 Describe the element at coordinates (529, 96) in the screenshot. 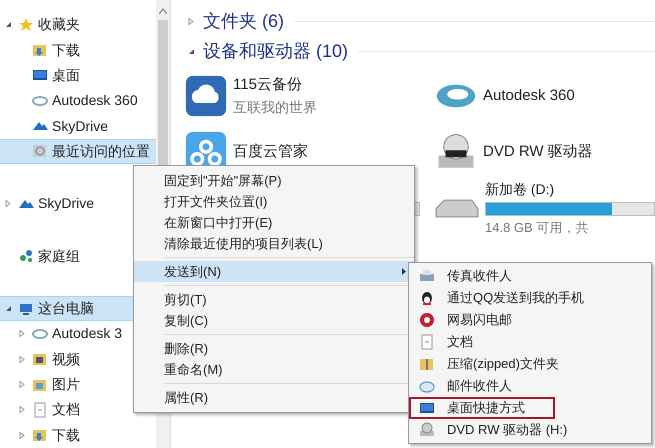

I see `device-name: Autodesk 360` at that location.